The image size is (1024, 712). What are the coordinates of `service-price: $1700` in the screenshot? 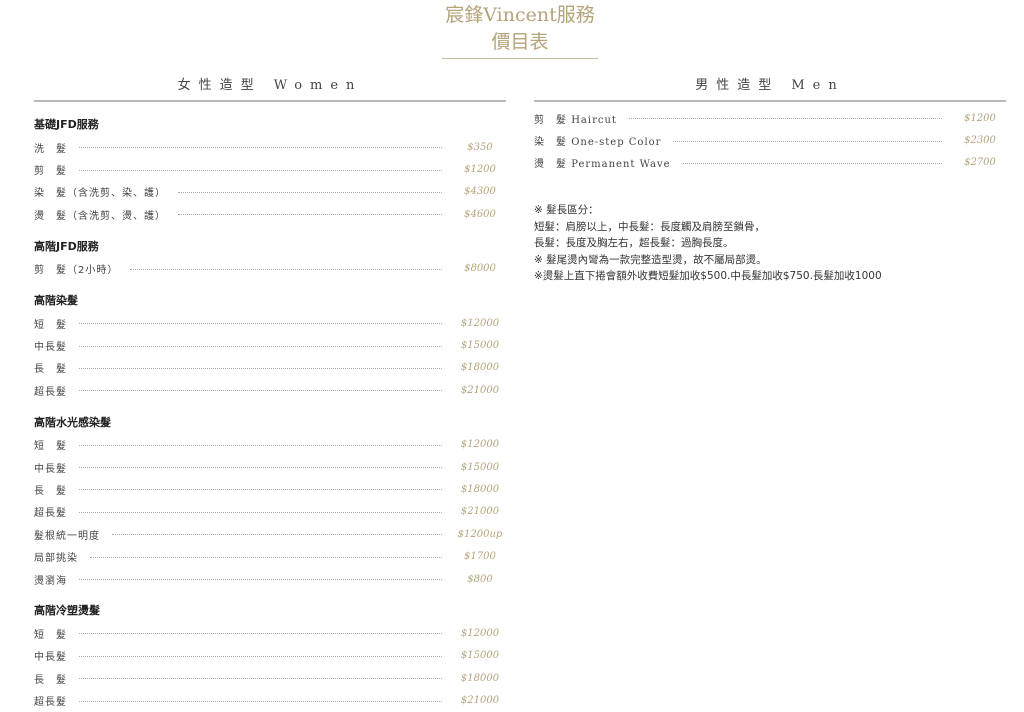 It's located at (480, 557).